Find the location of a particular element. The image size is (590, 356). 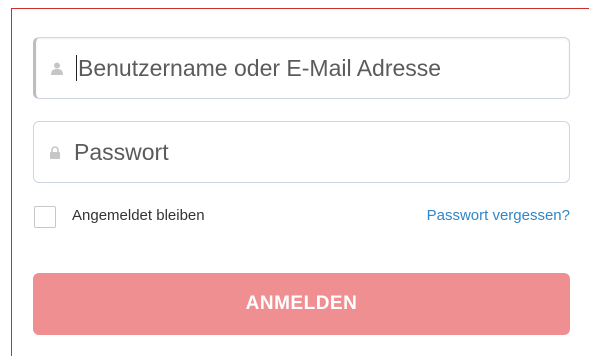

text-cursor is located at coordinates (76, 68).